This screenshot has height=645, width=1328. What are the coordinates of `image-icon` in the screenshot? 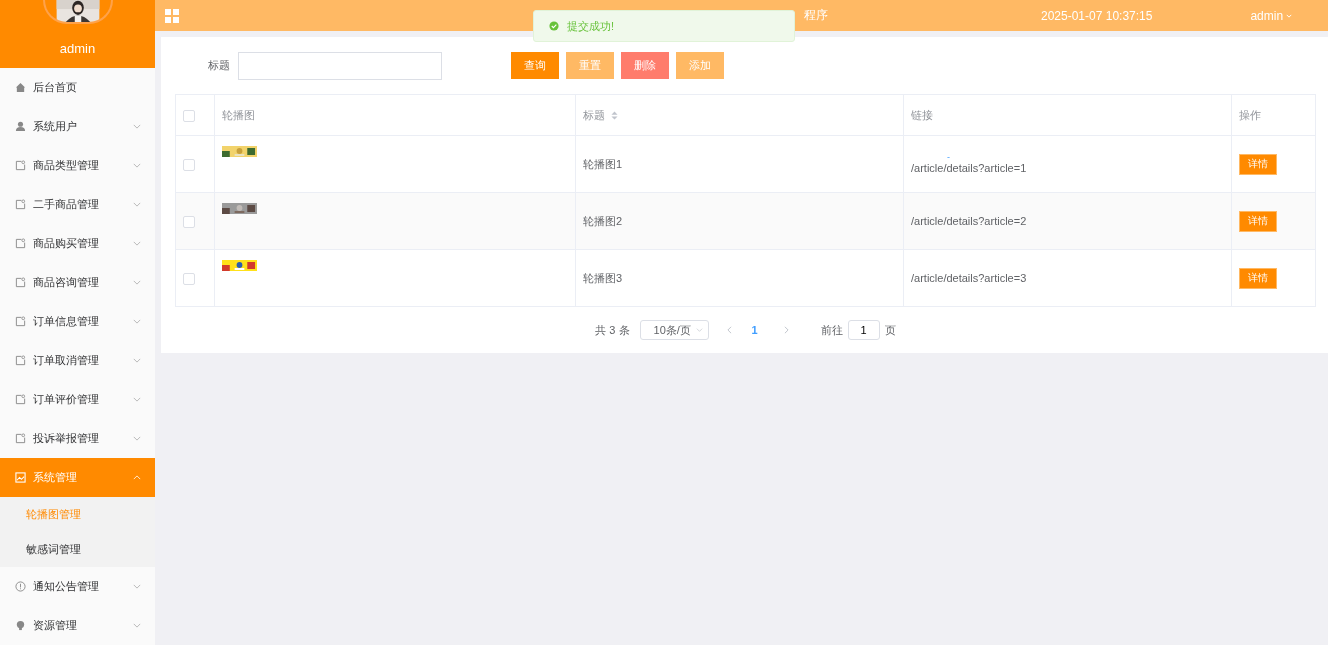 It's located at (20, 477).